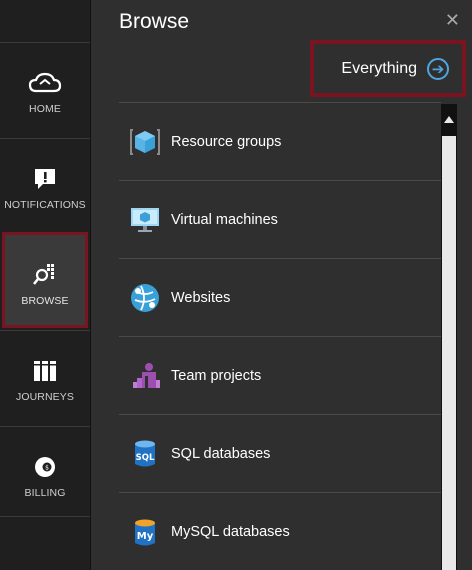 This screenshot has height=570, width=472. Describe the element at coordinates (449, 353) in the screenshot. I see `scroll-thumb` at that location.